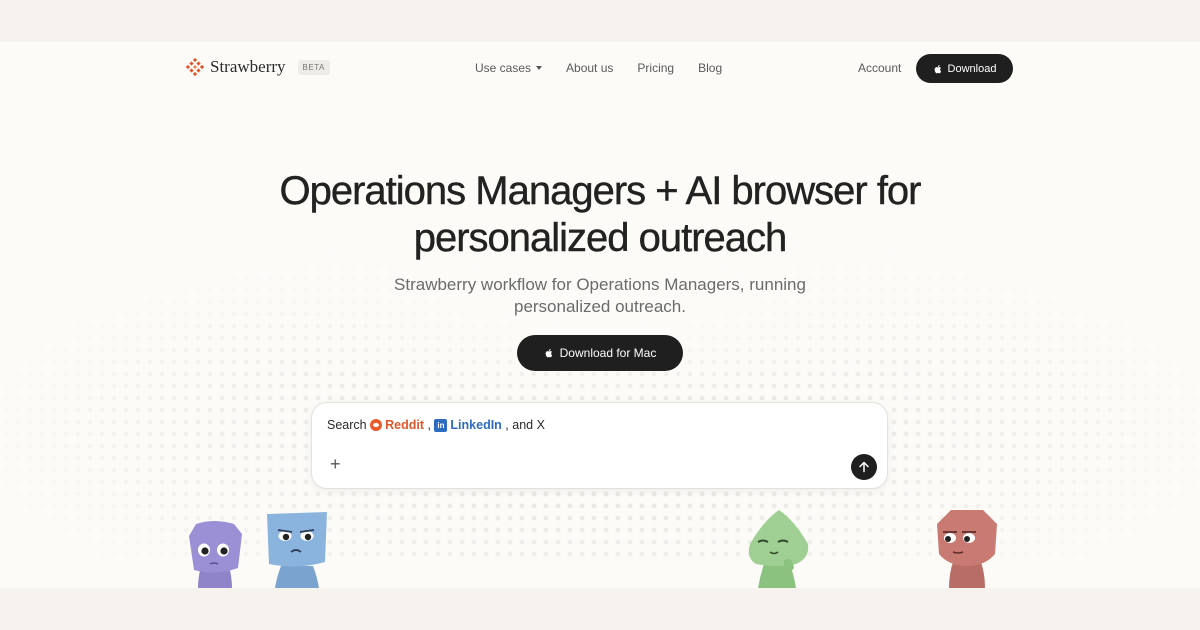  What do you see at coordinates (335, 464) in the screenshot?
I see `plus-icon: +` at bounding box center [335, 464].